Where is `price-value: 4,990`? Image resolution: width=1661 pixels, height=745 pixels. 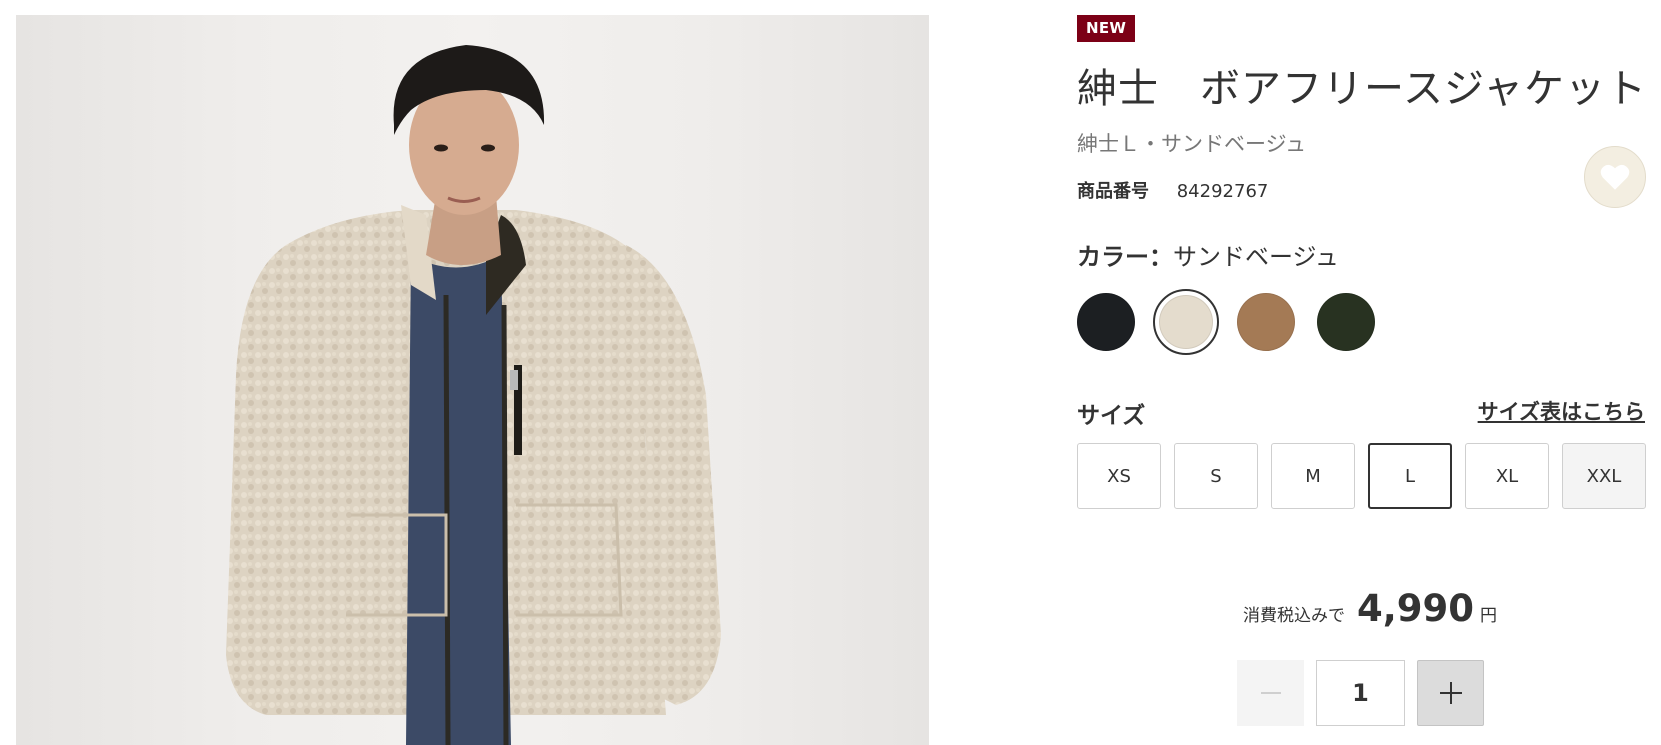 price-value: 4,990 is located at coordinates (1416, 608).